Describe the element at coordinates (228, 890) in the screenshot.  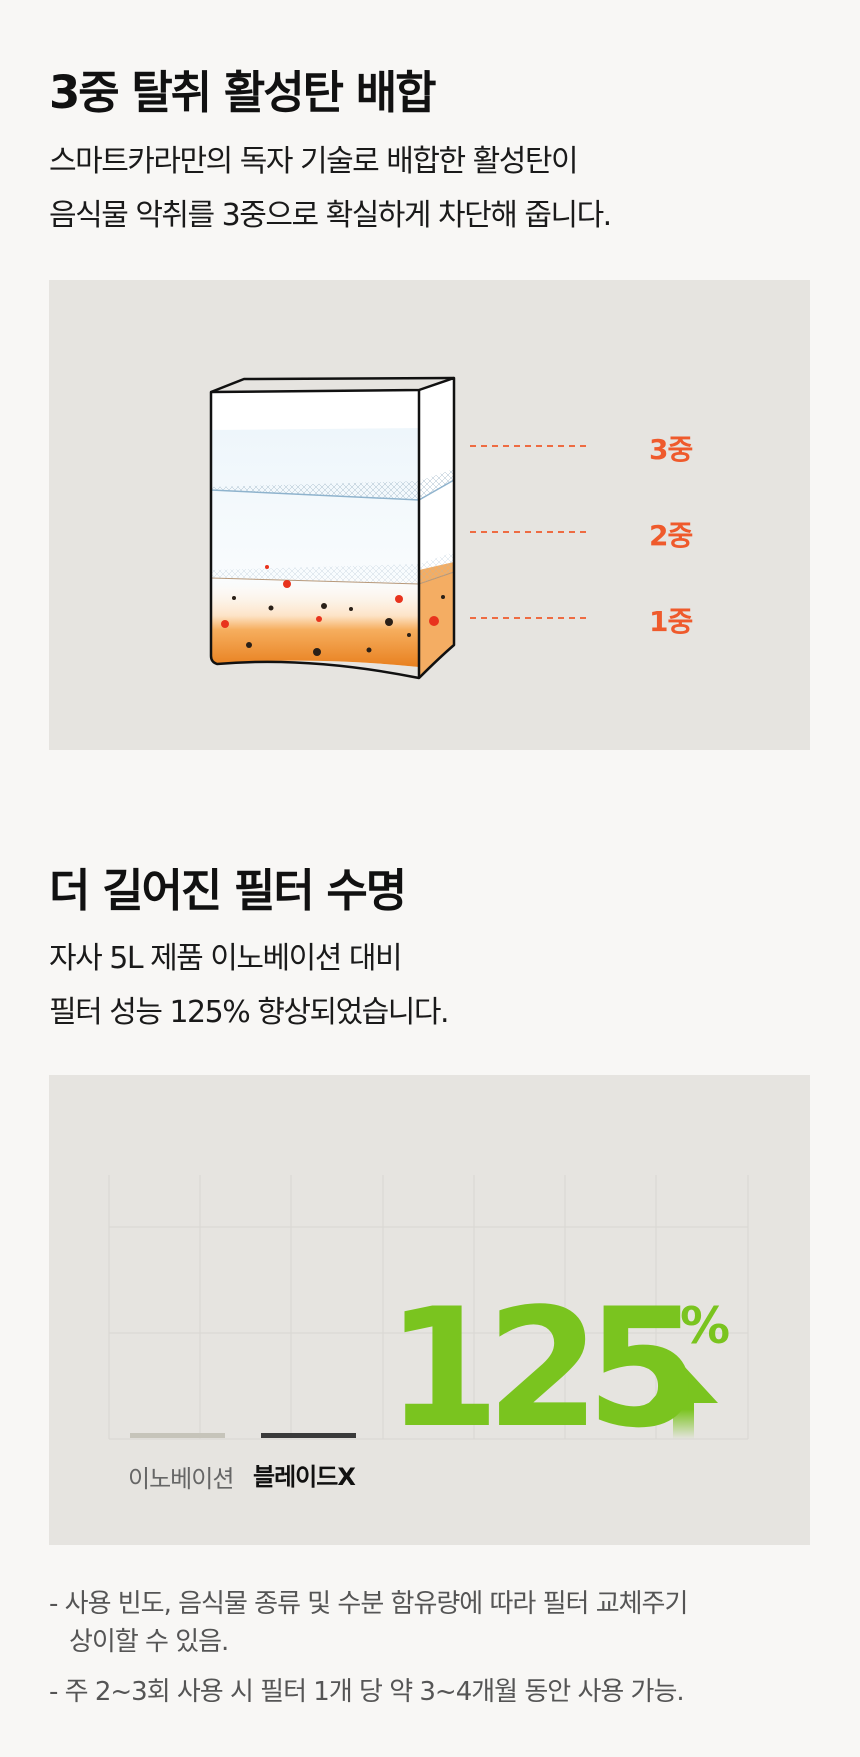
I see `section2-title: 더 길어진 필터 수명` at that location.